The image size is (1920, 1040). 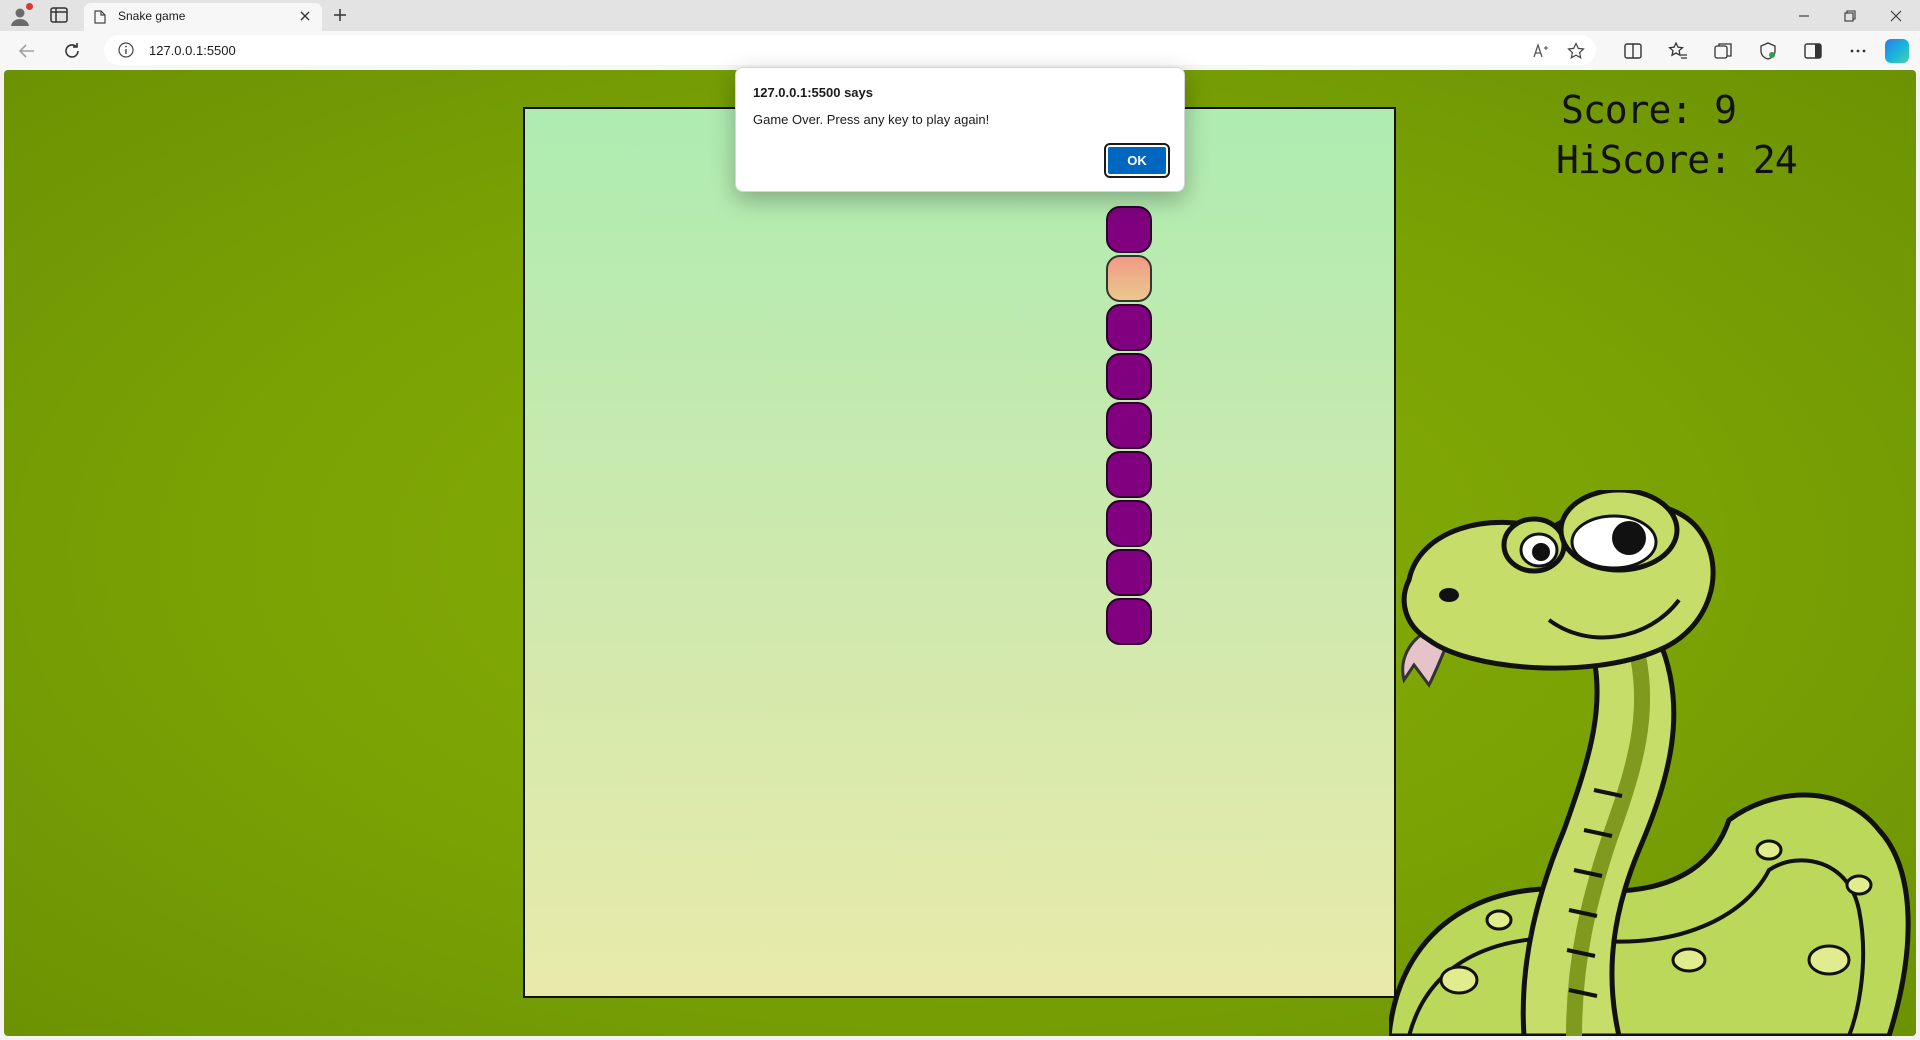 What do you see at coordinates (203, 17) in the screenshot?
I see `tab-snake-game: Snake game` at bounding box center [203, 17].